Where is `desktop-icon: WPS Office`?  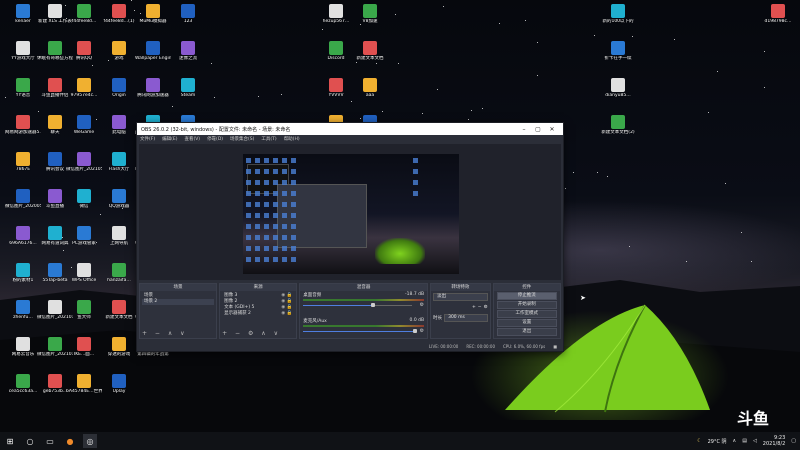
desktop-icon: WPS Office is located at coordinates (84, 273).